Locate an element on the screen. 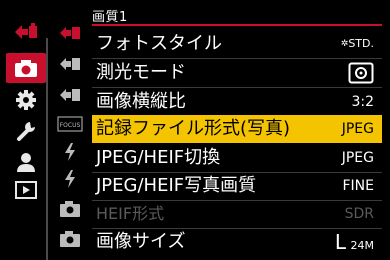  gear-category-icon is located at coordinates (26, 100).